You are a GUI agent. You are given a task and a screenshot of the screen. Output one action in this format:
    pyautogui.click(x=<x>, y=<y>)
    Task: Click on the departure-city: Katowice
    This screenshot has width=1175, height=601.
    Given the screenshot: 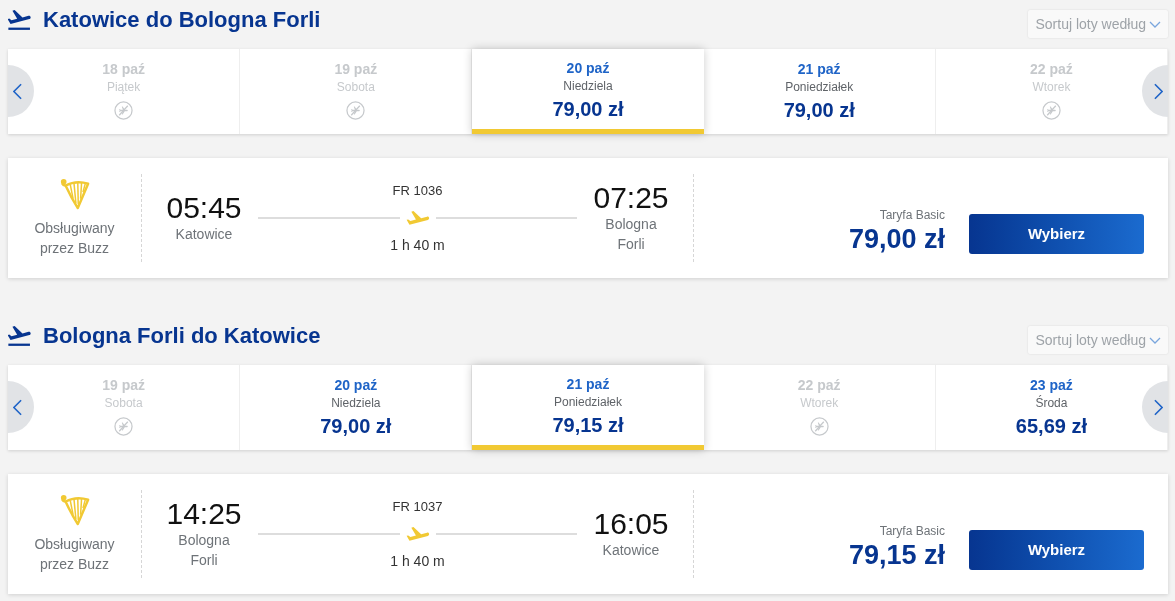 What is the action you would take?
    pyautogui.click(x=204, y=234)
    